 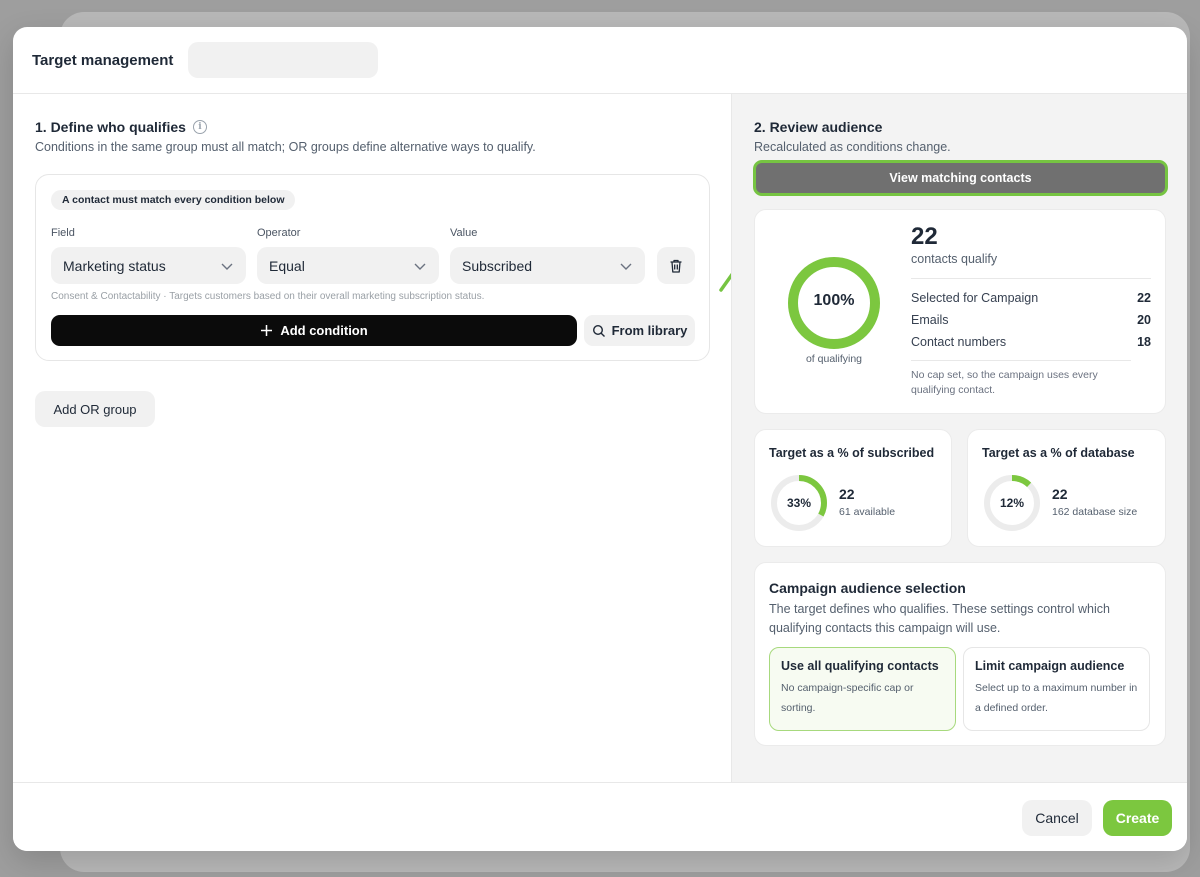 What do you see at coordinates (834, 359) in the screenshot?
I see `qualifying-ring-caption: of qualifying` at bounding box center [834, 359].